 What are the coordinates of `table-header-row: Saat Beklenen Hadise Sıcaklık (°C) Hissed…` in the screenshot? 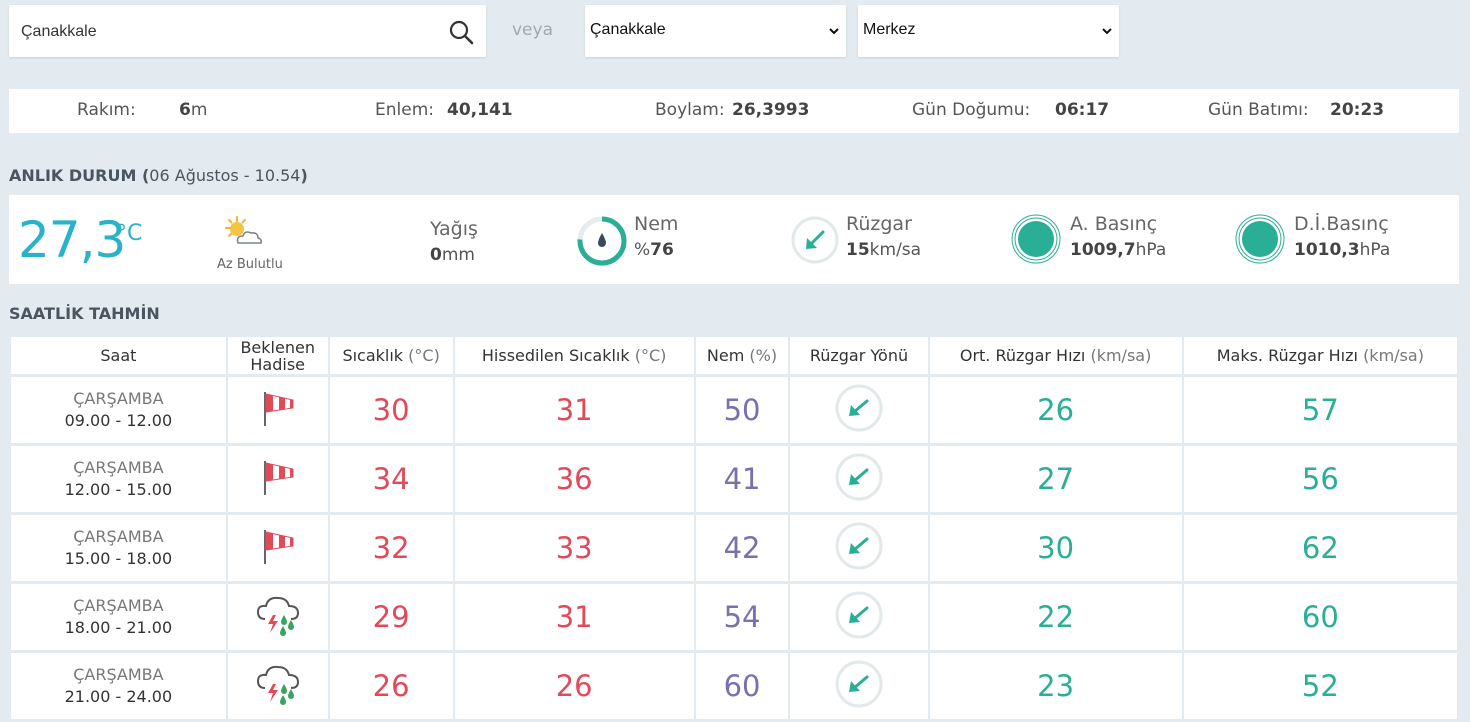 It's located at (734, 355).